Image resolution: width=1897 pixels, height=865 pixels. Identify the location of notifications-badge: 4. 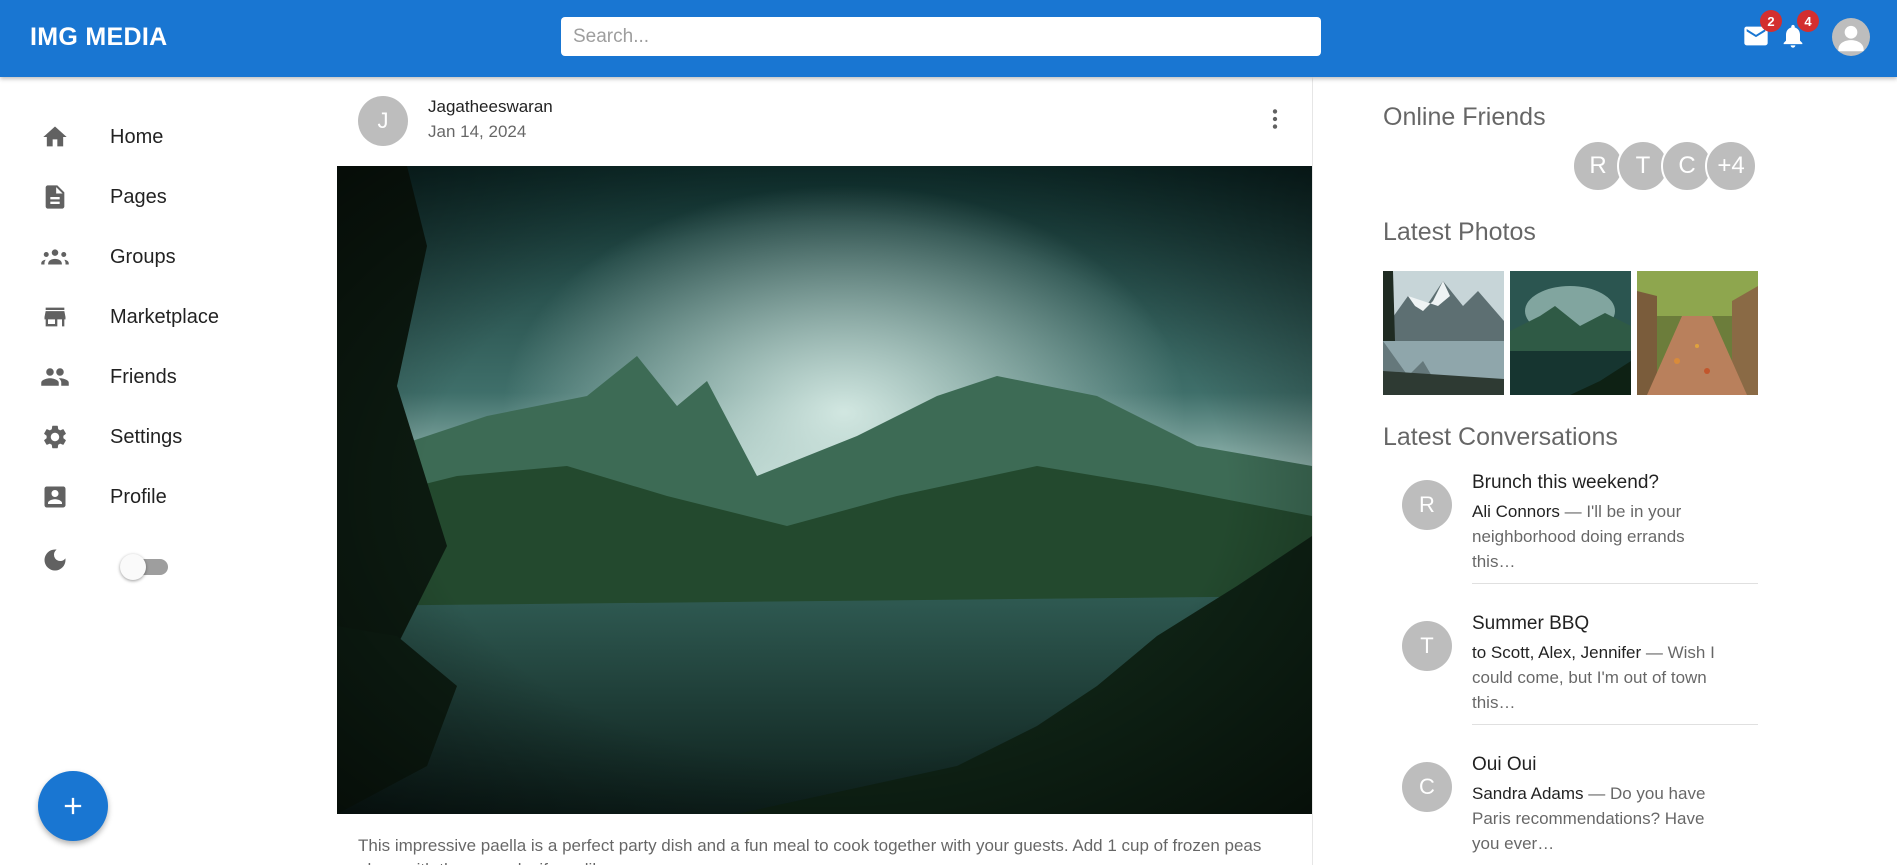
(1808, 21).